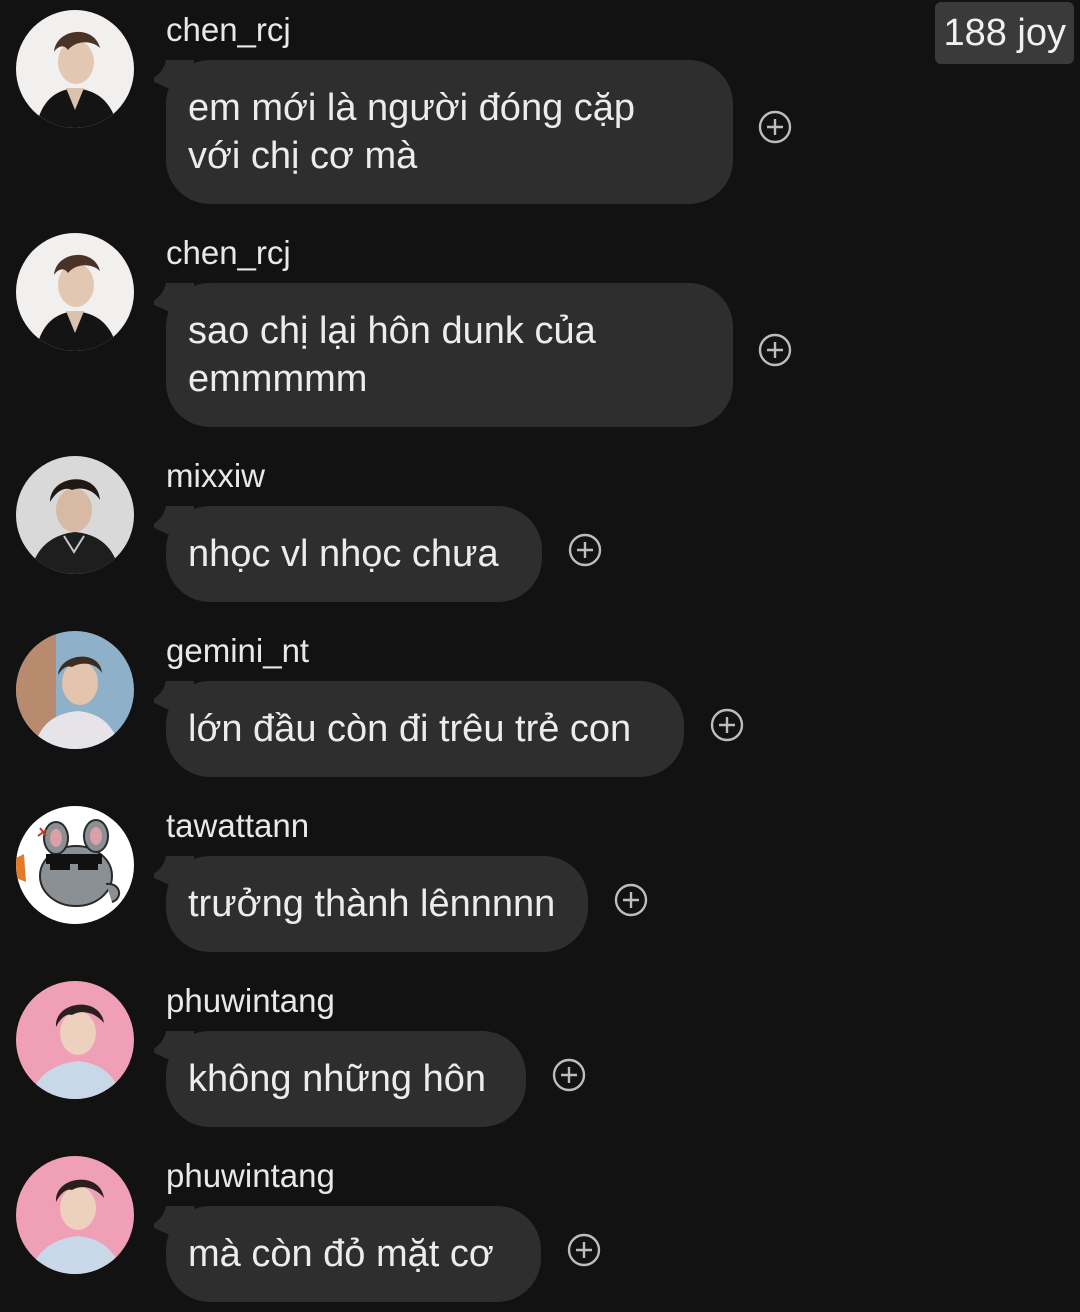 The image size is (1080, 1312). What do you see at coordinates (215, 476) in the screenshot?
I see `username: mixxiw` at bounding box center [215, 476].